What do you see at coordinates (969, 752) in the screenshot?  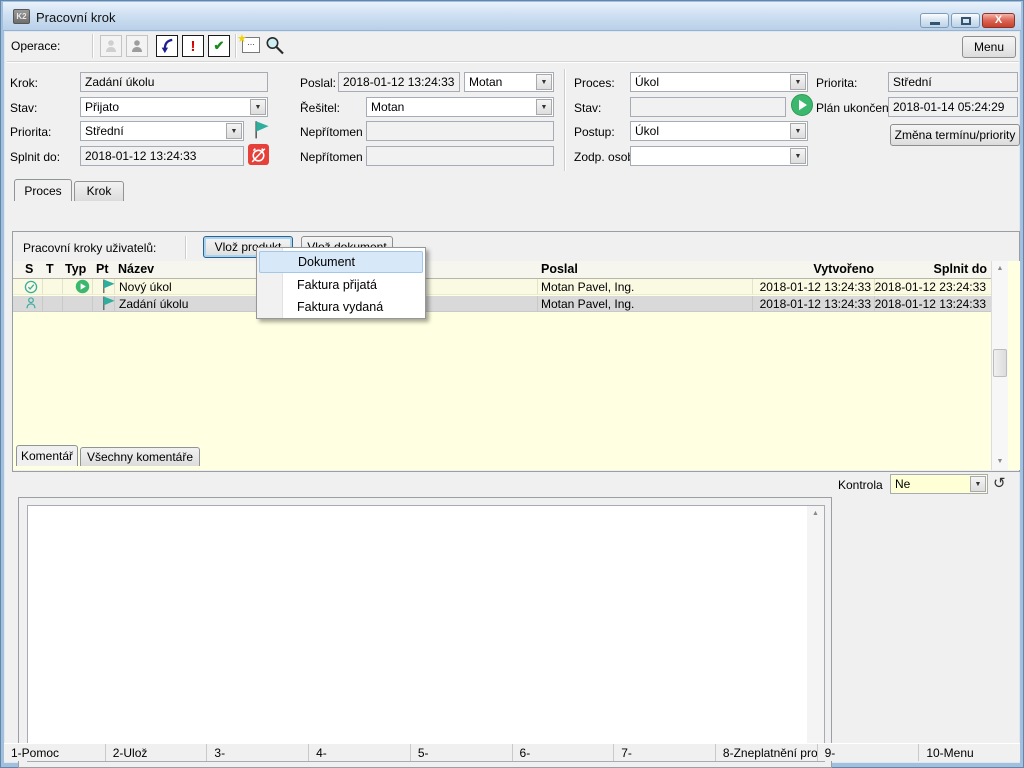 I see `fkey-10-menu: 10-Menu` at bounding box center [969, 752].